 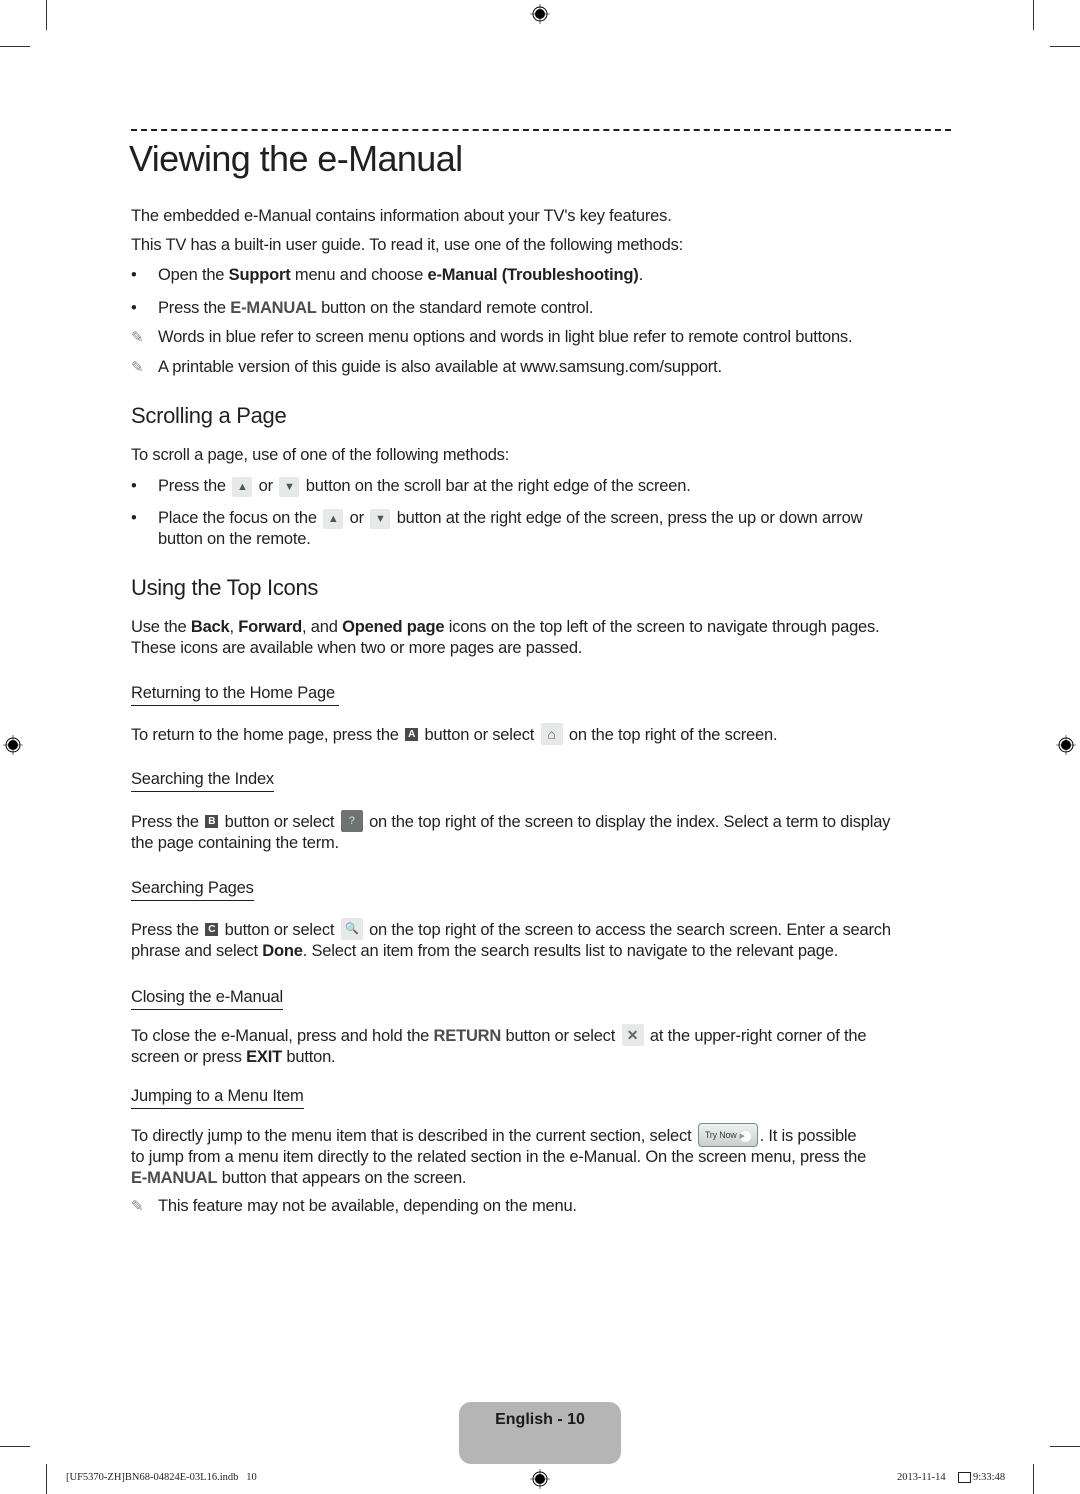 I want to click on subsection-heading: Closing the e-Manual, so click(x=207, y=999).